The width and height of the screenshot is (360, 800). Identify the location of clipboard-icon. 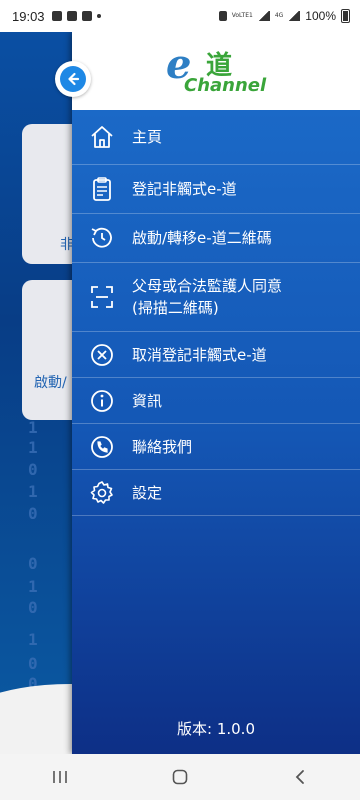
(102, 189).